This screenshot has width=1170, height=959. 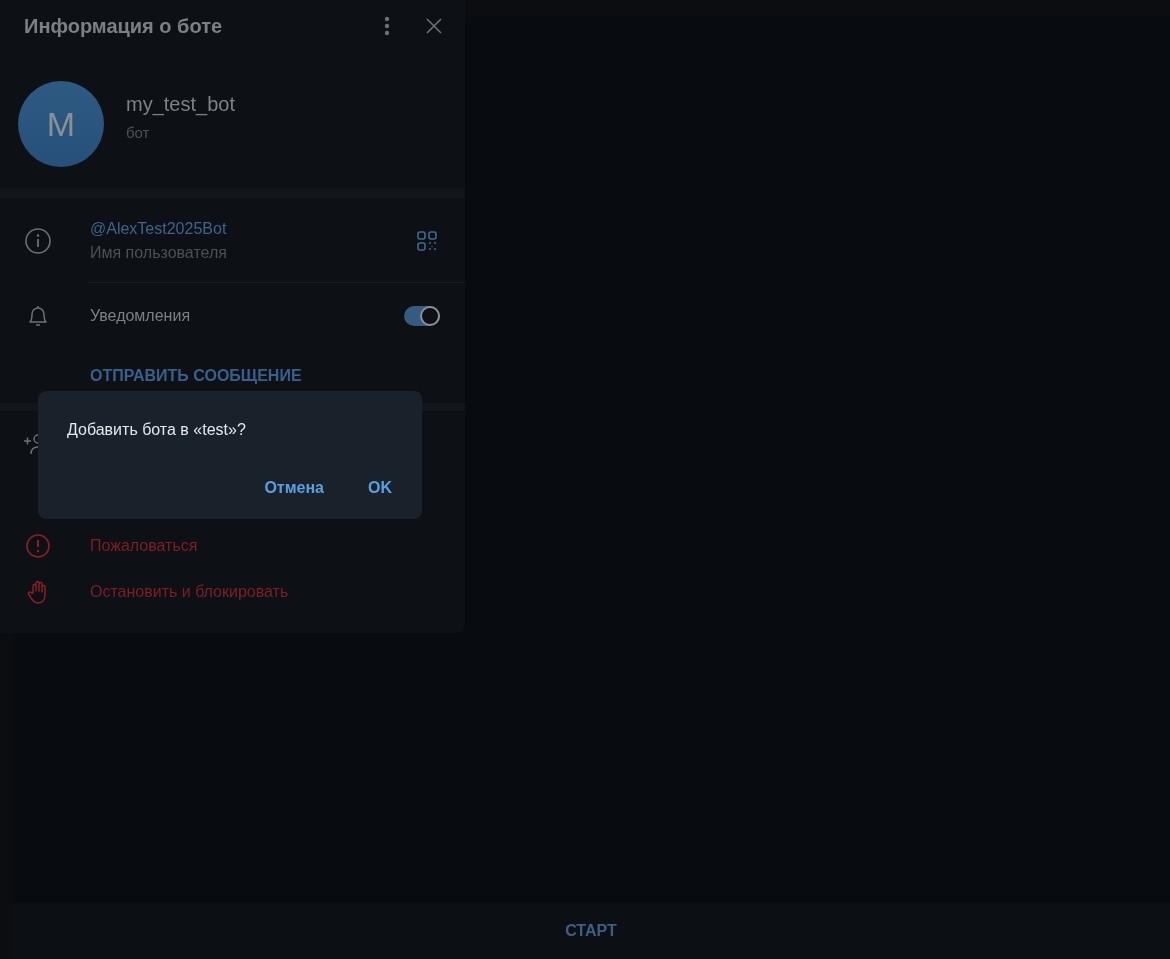 What do you see at coordinates (159, 252) in the screenshot?
I see `username-label: Имя пользователя` at bounding box center [159, 252].